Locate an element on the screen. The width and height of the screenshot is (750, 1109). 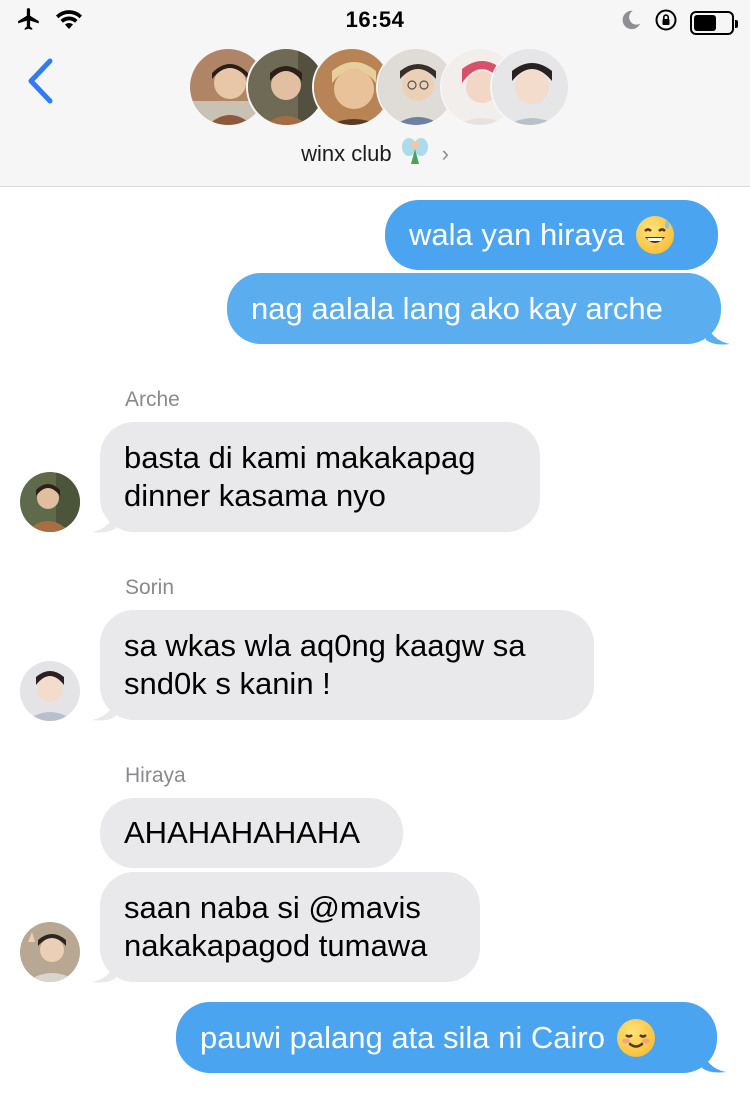
message-text: nag aalala lang ako kay arche is located at coordinates (457, 308).